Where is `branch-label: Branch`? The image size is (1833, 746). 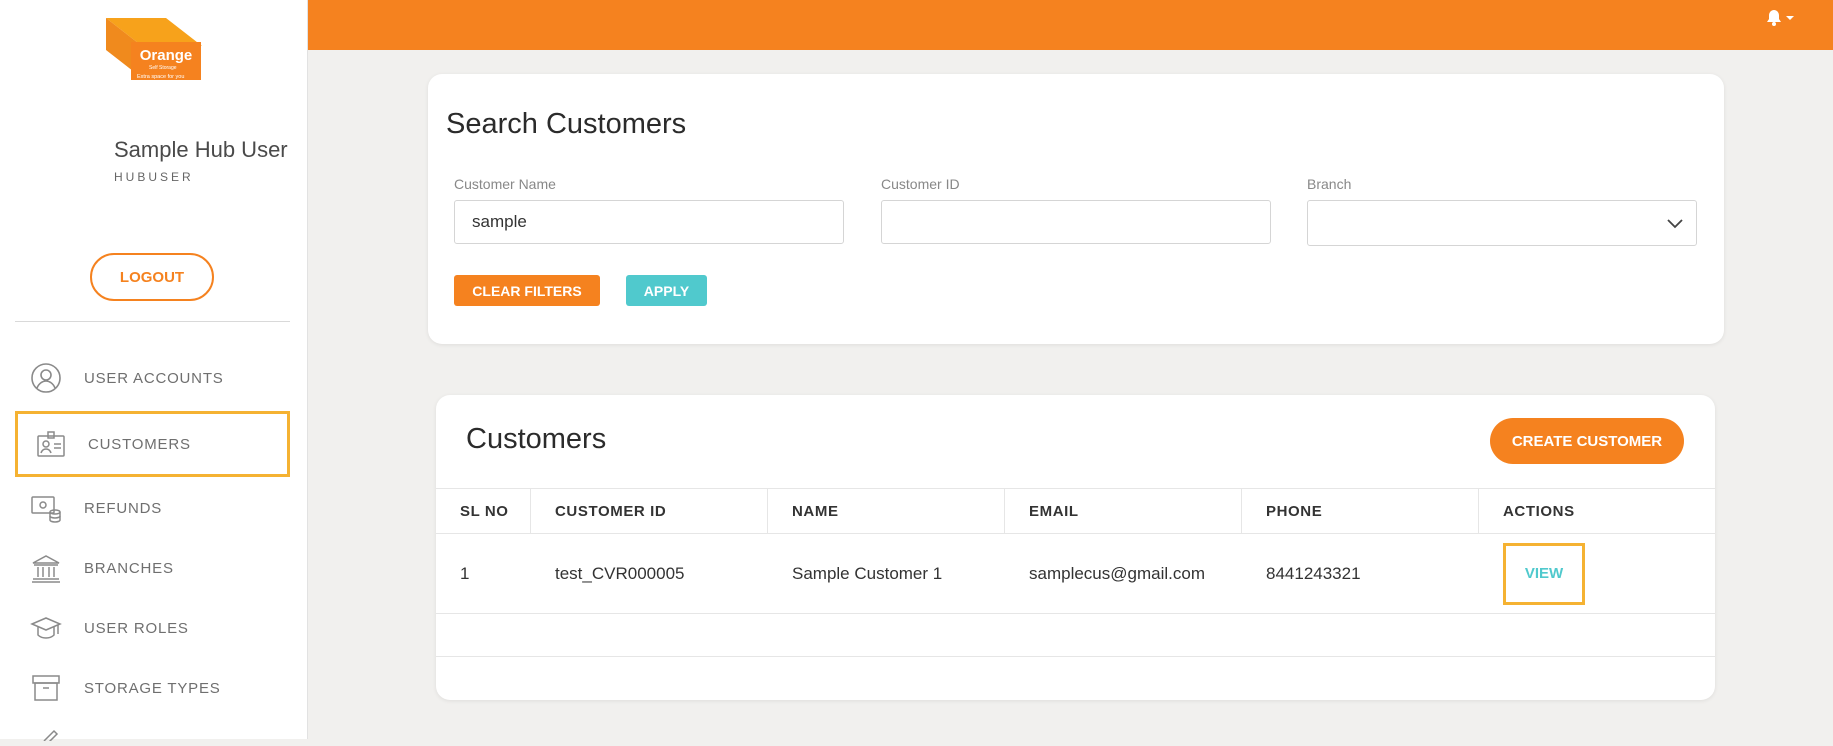 branch-label: Branch is located at coordinates (1329, 184).